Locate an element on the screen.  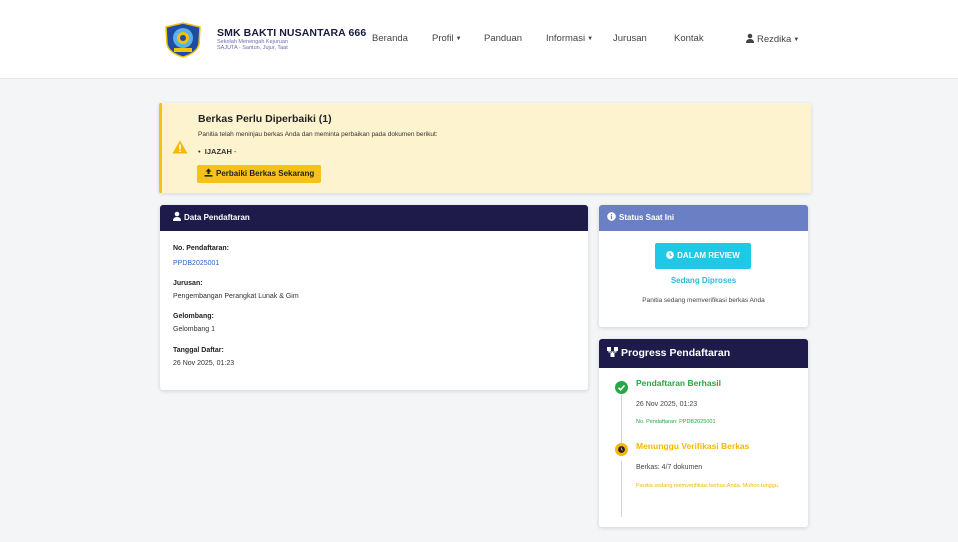
status-badge: DALAM REVIEW is located at coordinates (703, 256).